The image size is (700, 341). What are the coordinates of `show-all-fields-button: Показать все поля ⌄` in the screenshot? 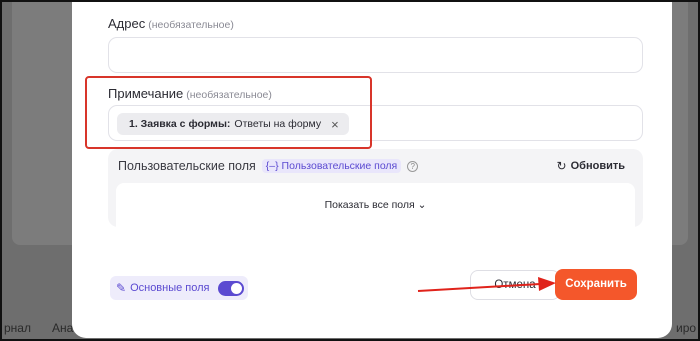 It's located at (375, 205).